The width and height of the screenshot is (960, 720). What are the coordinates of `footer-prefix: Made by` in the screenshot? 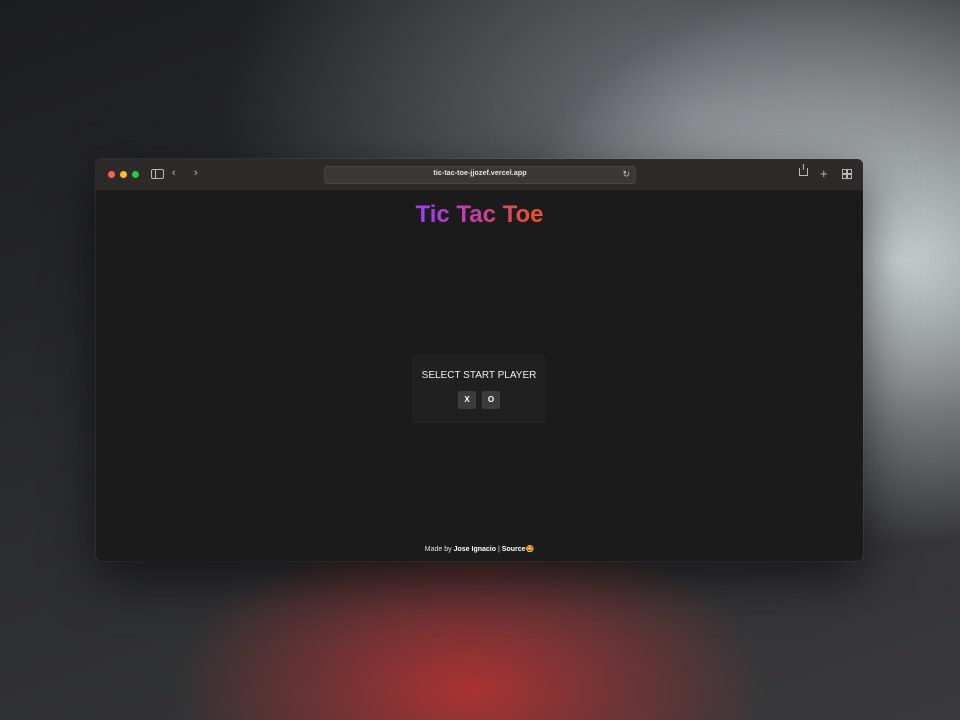 It's located at (438, 549).